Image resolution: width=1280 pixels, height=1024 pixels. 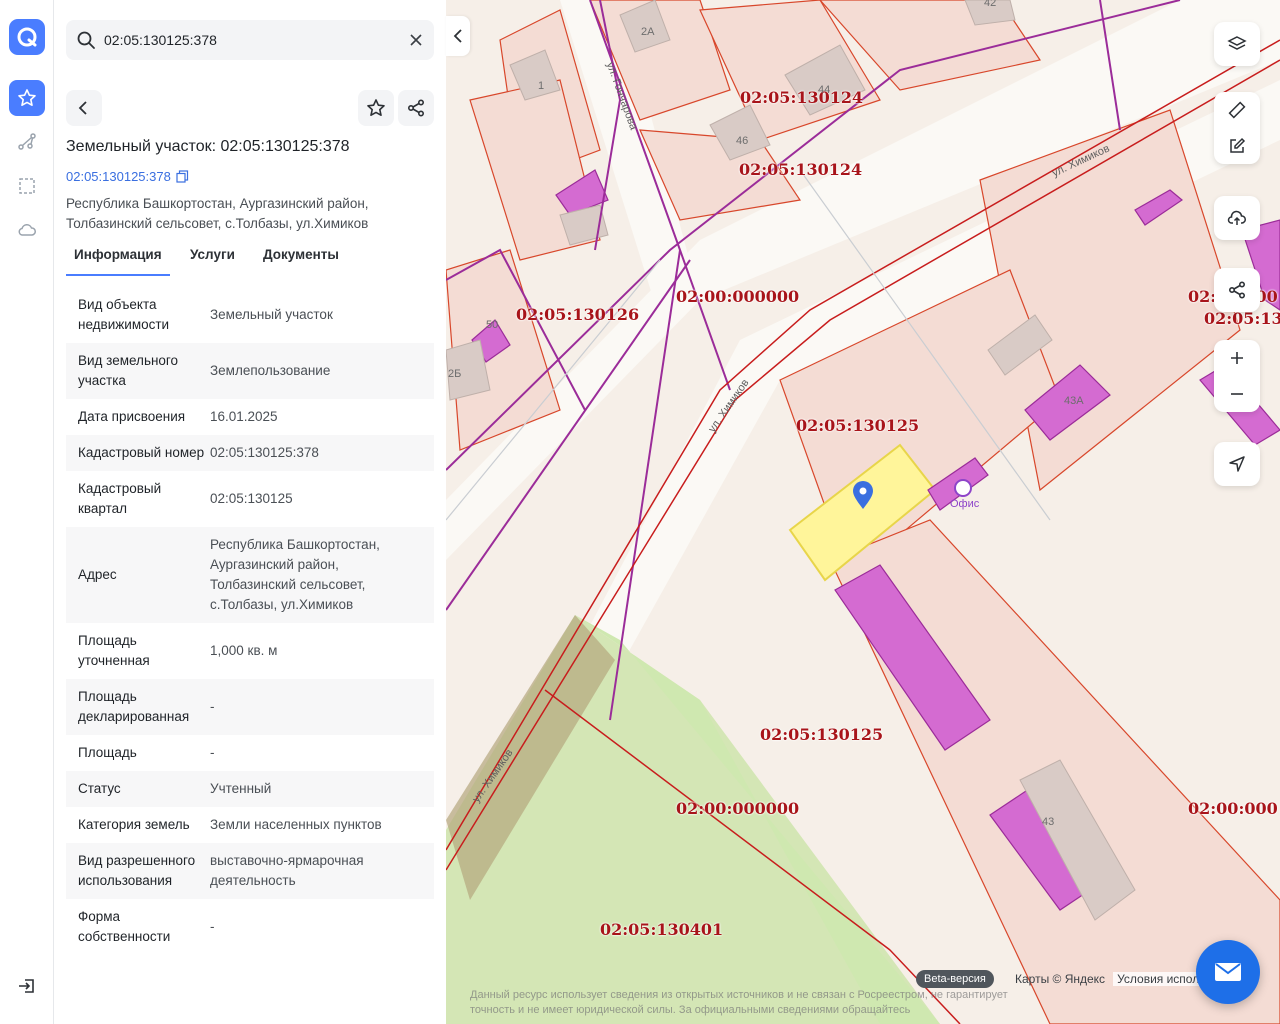 What do you see at coordinates (250, 499) in the screenshot?
I see `info-row: Кадастровый квартал 02:05:130125` at bounding box center [250, 499].